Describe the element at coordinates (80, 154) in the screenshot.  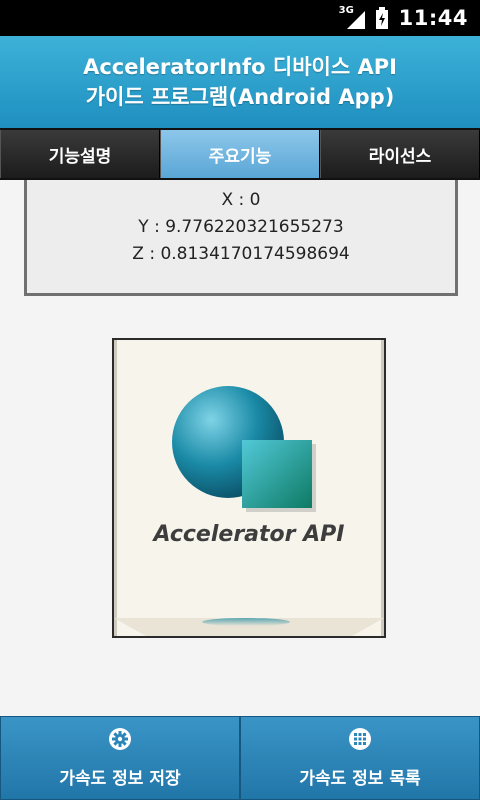
I see `tab-description: 기능설명` at that location.